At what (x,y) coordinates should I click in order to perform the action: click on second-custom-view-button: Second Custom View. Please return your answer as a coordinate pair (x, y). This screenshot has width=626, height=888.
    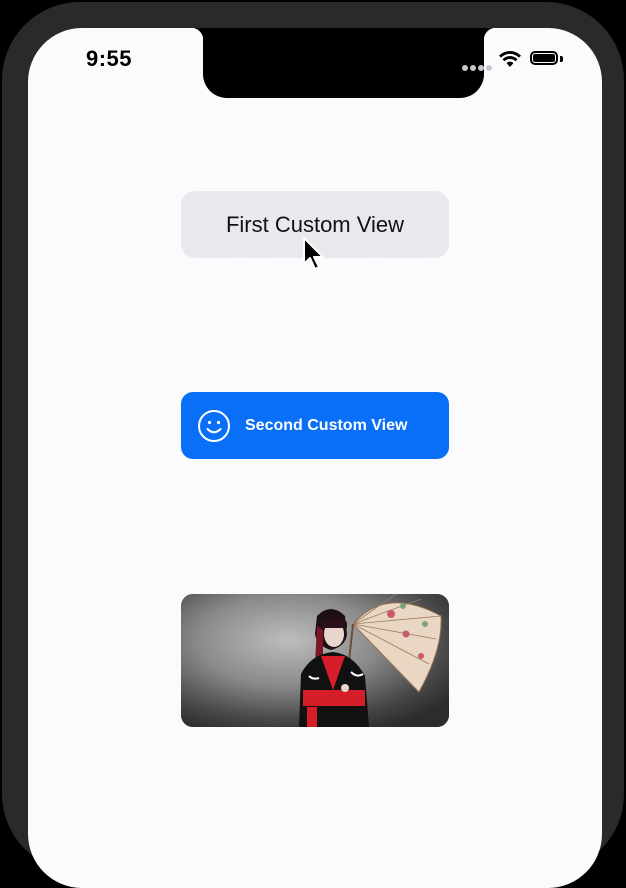
    Looking at the image, I should click on (315, 425).